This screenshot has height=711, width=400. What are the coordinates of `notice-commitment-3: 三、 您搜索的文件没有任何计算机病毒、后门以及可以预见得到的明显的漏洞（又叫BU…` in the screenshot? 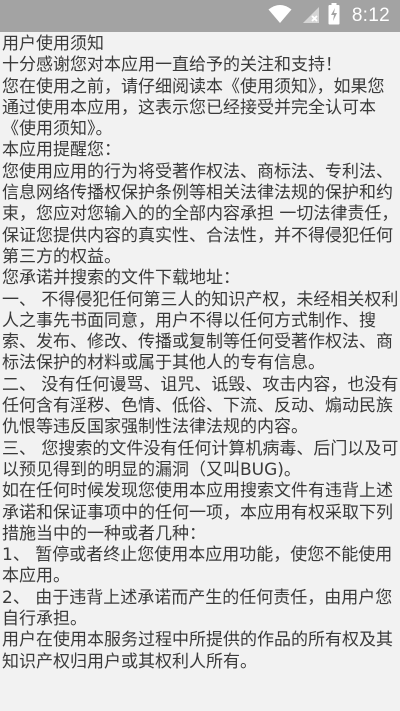 It's located at (200, 459).